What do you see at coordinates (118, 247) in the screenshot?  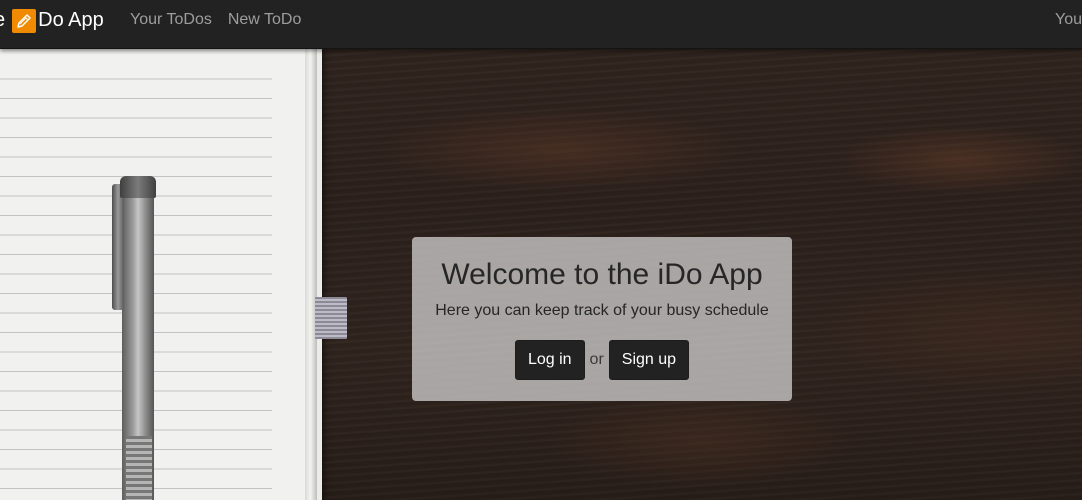 I see `pen-clip` at bounding box center [118, 247].